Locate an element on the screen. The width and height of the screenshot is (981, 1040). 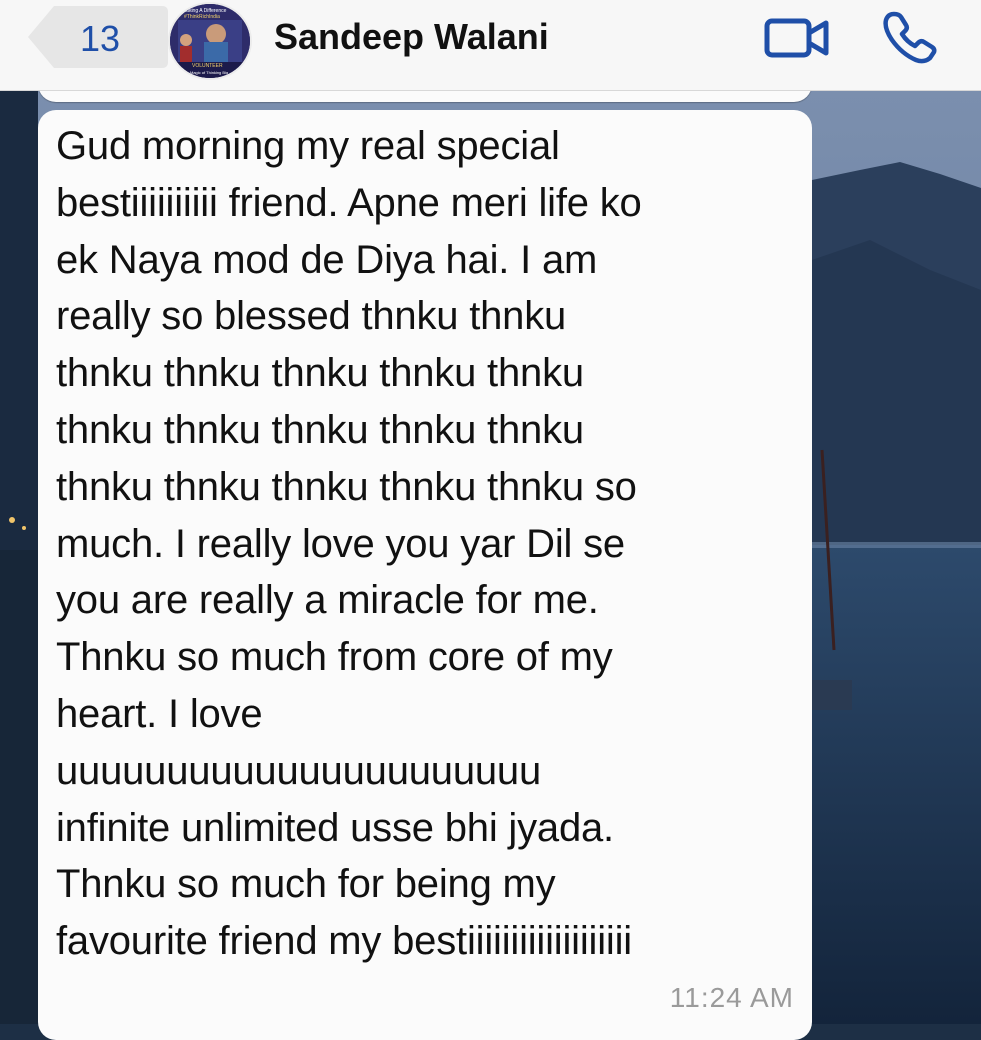
video-call-button is located at coordinates (797, 38).